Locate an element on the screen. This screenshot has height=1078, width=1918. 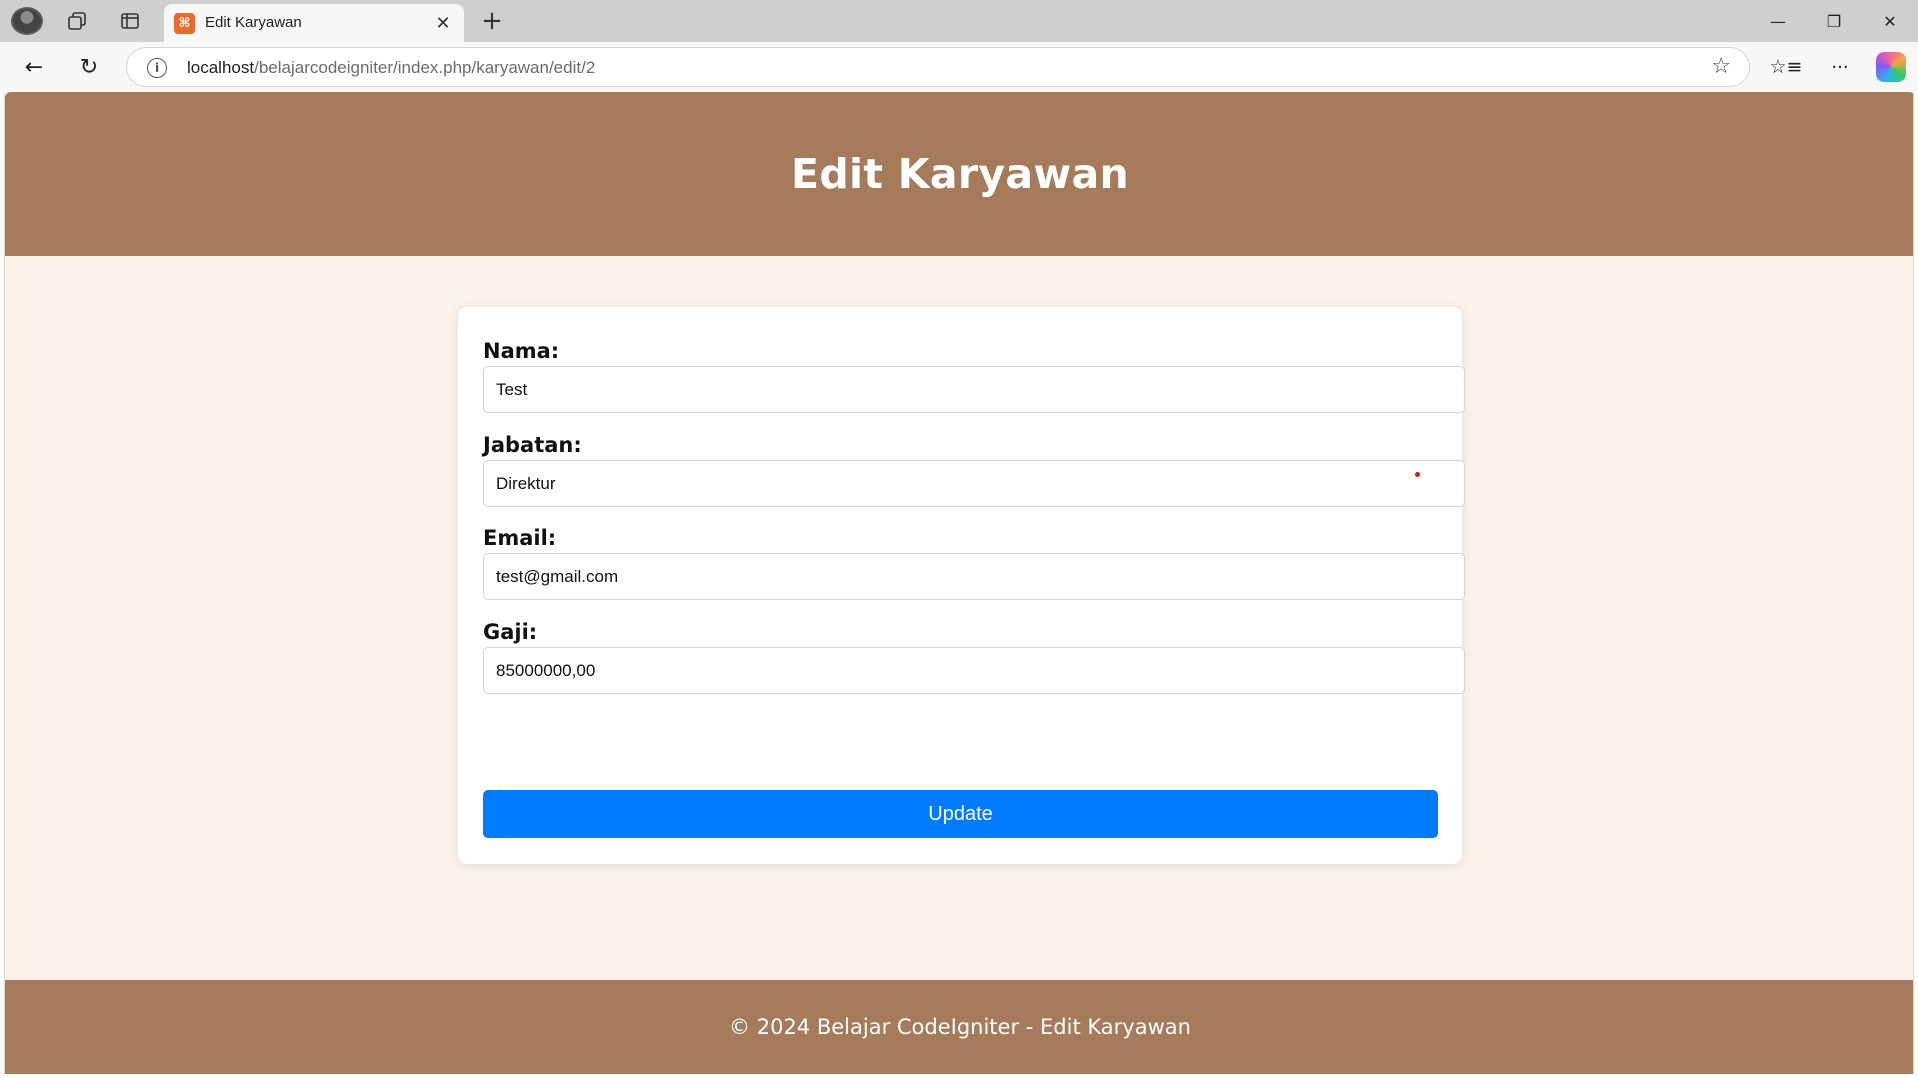
back-arrow-icon: ← is located at coordinates (34, 67).